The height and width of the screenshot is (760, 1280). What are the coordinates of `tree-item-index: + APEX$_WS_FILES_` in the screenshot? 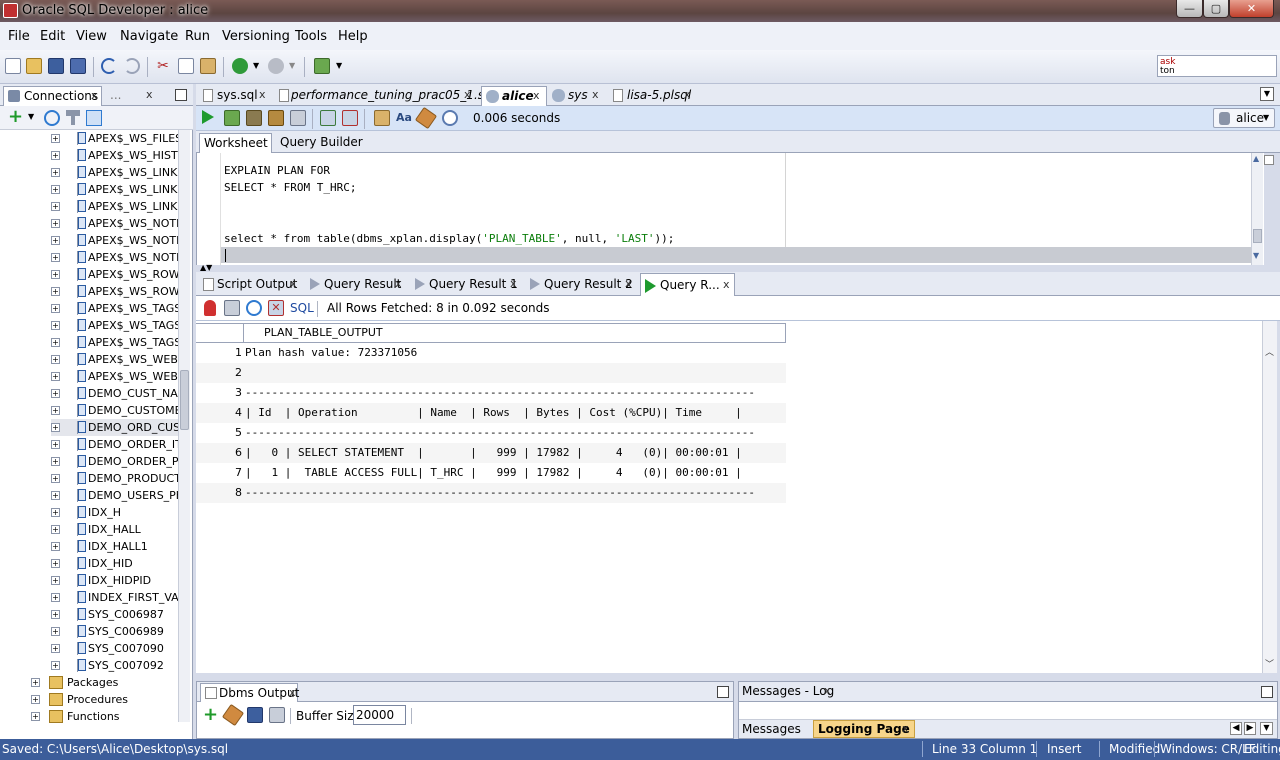 It's located at (114, 138).